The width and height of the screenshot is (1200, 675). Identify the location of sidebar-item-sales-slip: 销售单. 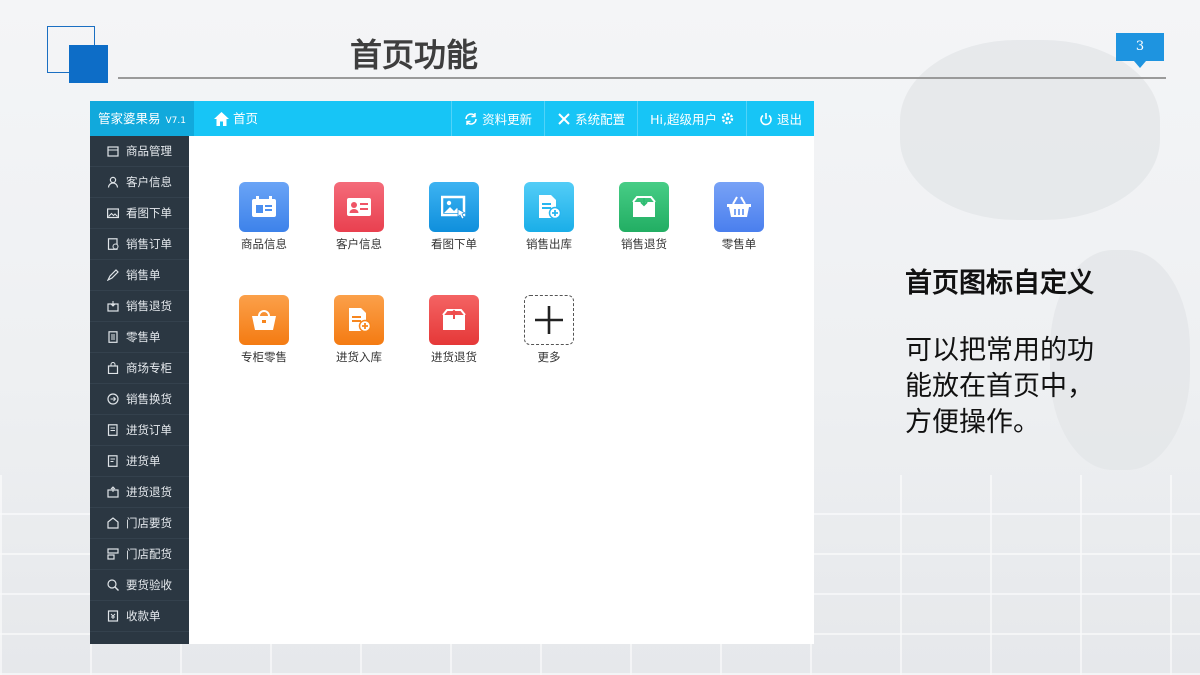
(139, 275).